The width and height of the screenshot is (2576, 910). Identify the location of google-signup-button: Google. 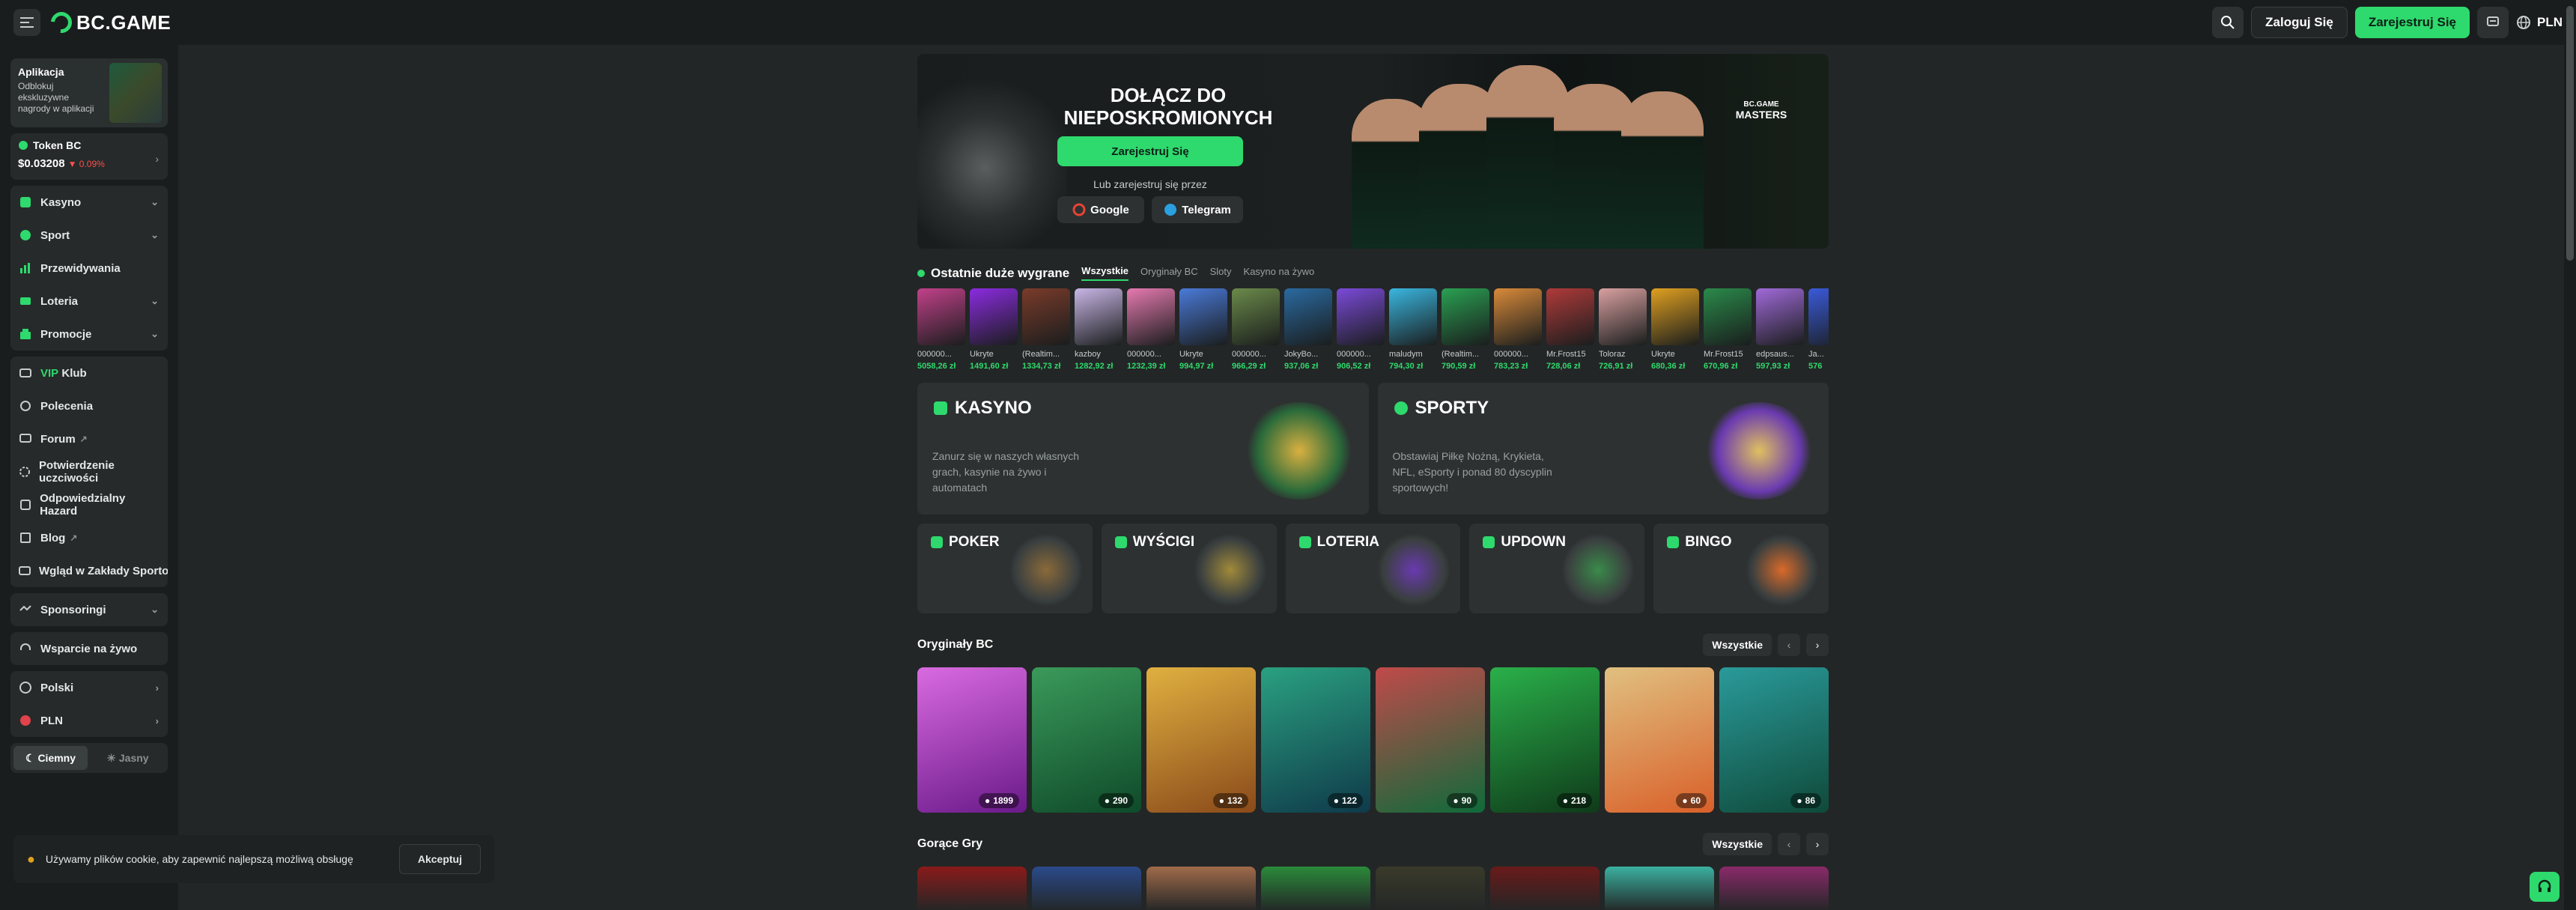
(1100, 209).